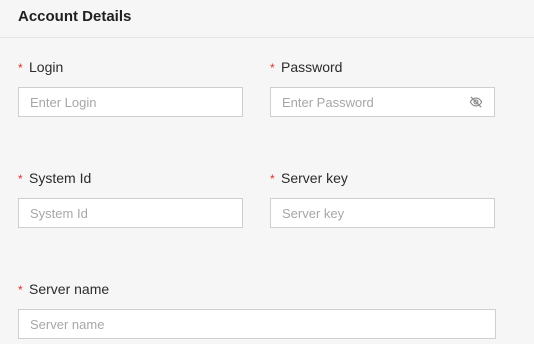  What do you see at coordinates (130, 178) in the screenshot?
I see `system-id-label: * System Id` at bounding box center [130, 178].